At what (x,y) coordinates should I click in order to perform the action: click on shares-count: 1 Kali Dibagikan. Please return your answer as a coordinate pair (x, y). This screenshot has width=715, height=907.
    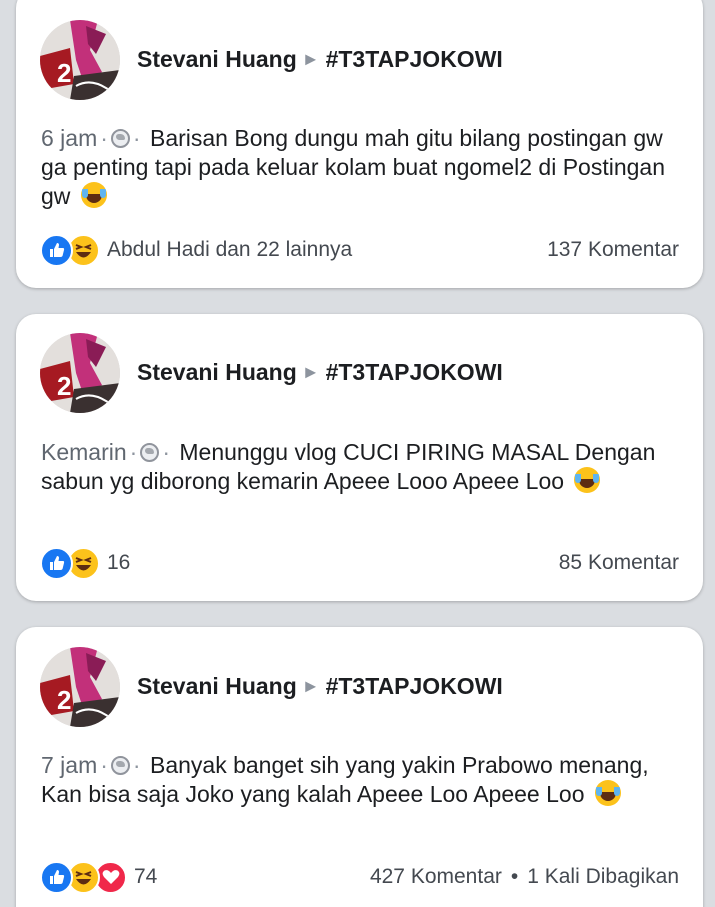
    Looking at the image, I should click on (603, 877).